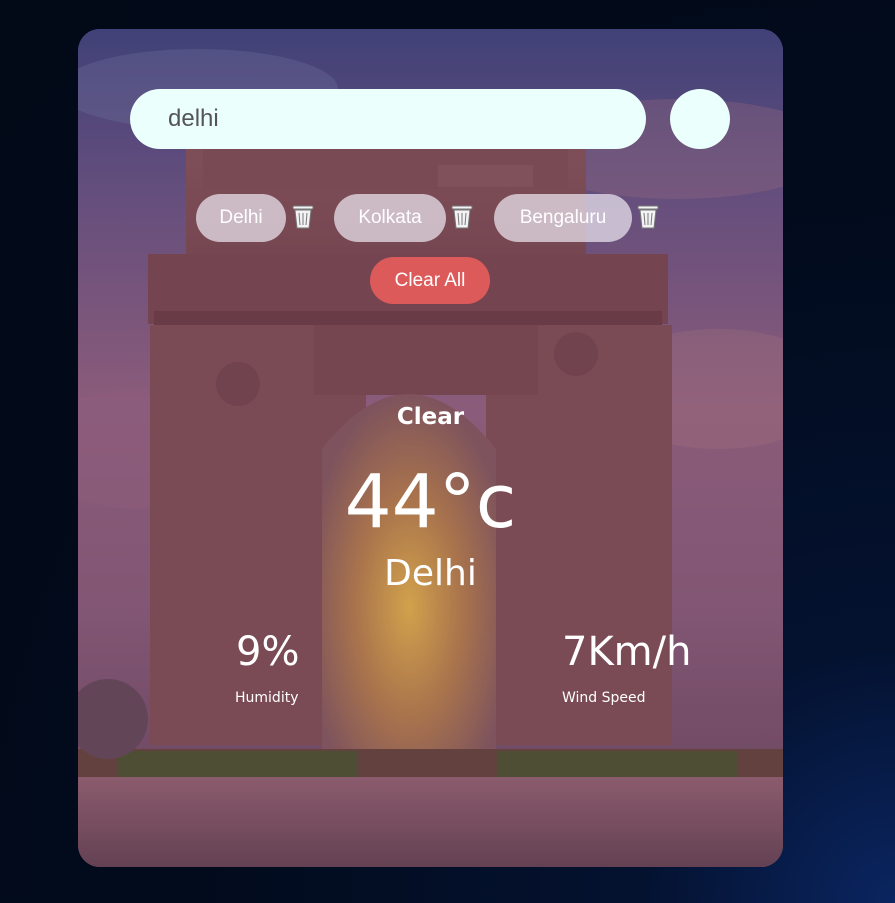 The width and height of the screenshot is (895, 903). Describe the element at coordinates (627, 652) in the screenshot. I see `wind-speed-value: 7Km/h` at that location.